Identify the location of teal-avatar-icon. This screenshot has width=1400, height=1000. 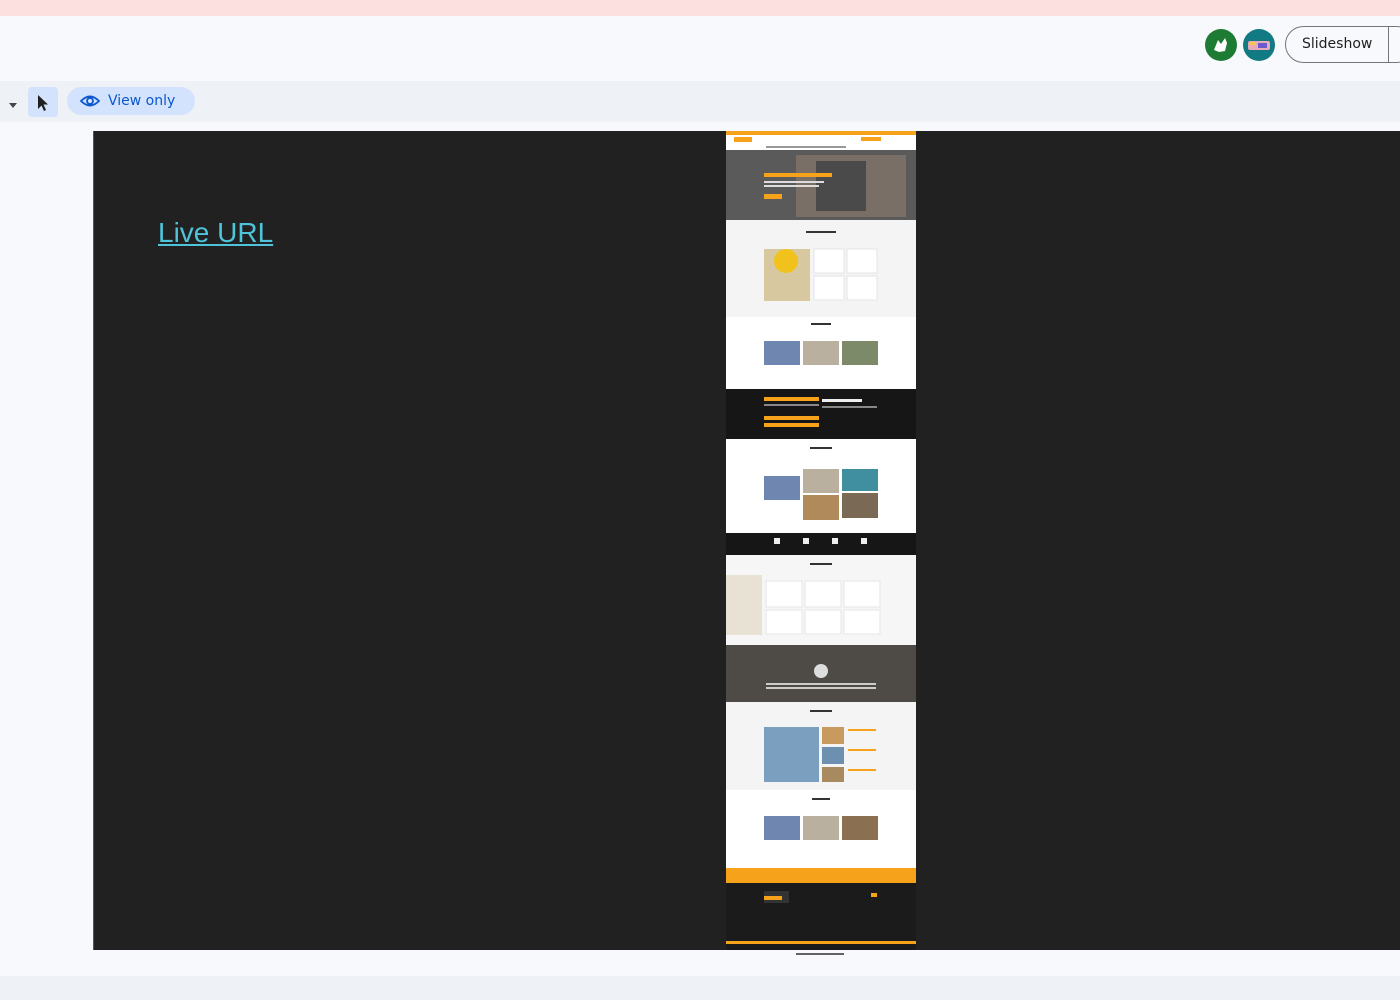
(1259, 45).